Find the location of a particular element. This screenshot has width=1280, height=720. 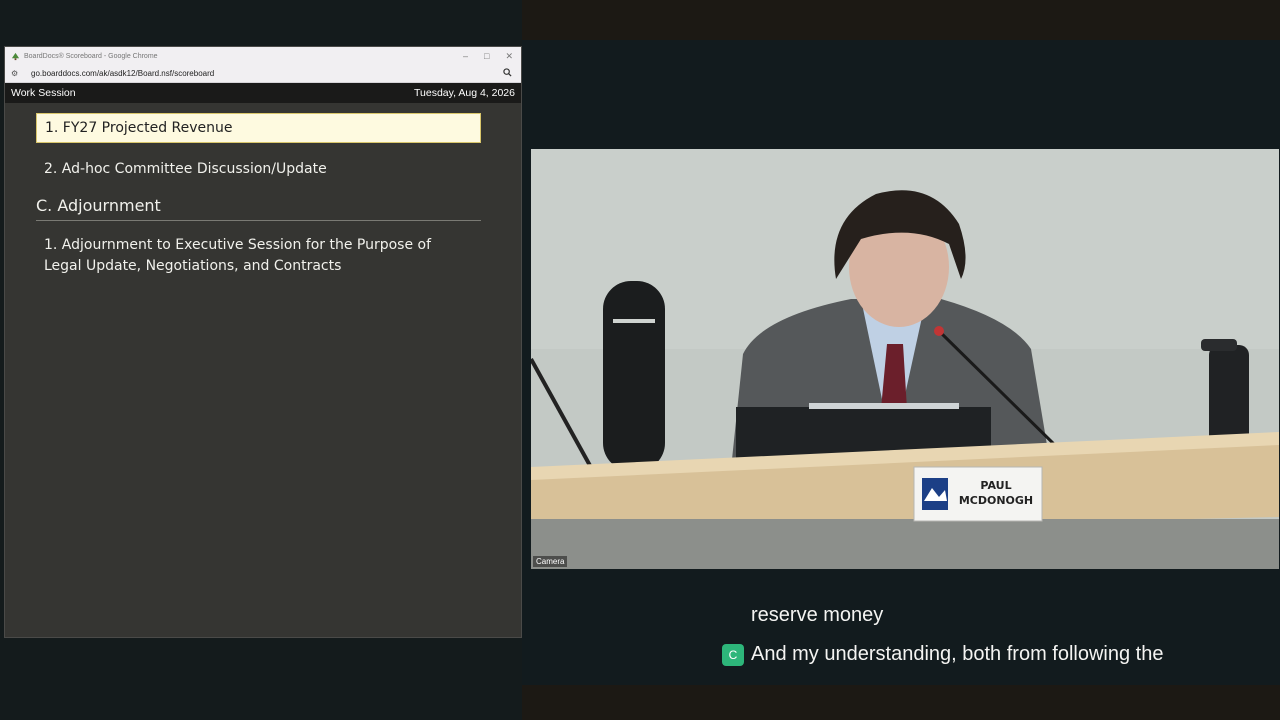

boarddocs-logo-icon is located at coordinates (15, 56).